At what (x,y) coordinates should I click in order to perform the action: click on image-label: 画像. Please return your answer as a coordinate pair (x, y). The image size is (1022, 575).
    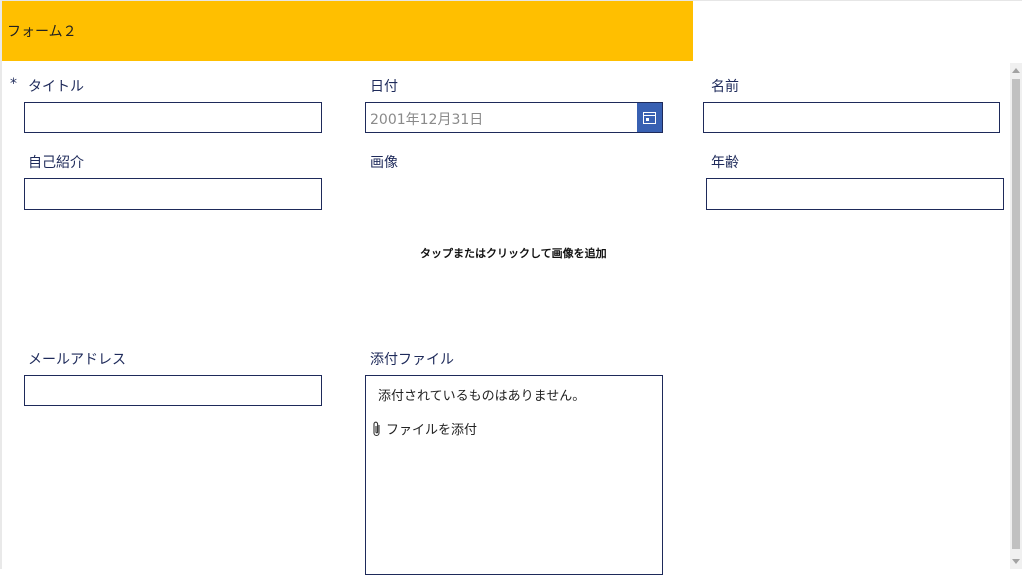
    Looking at the image, I should click on (384, 163).